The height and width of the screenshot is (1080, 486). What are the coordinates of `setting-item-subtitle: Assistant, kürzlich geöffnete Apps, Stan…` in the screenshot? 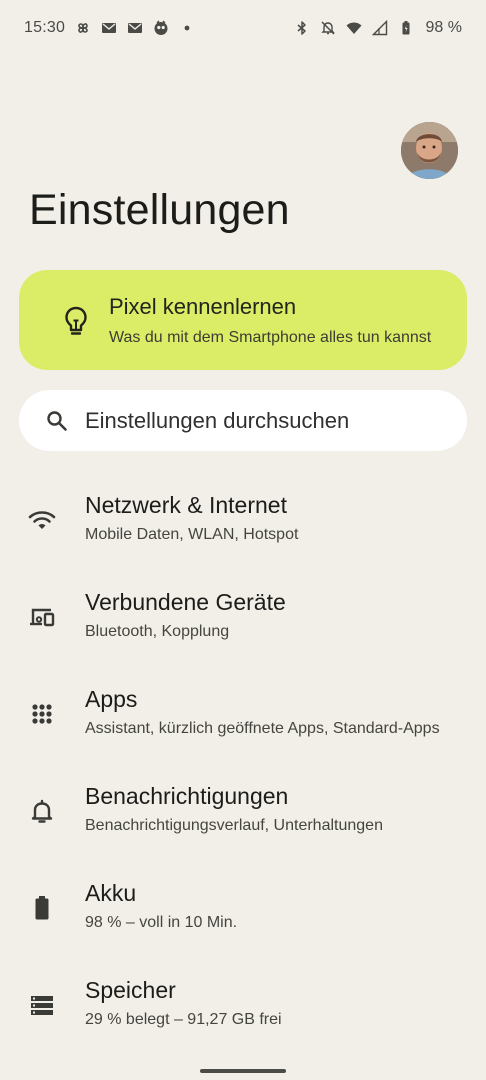 It's located at (262, 728).